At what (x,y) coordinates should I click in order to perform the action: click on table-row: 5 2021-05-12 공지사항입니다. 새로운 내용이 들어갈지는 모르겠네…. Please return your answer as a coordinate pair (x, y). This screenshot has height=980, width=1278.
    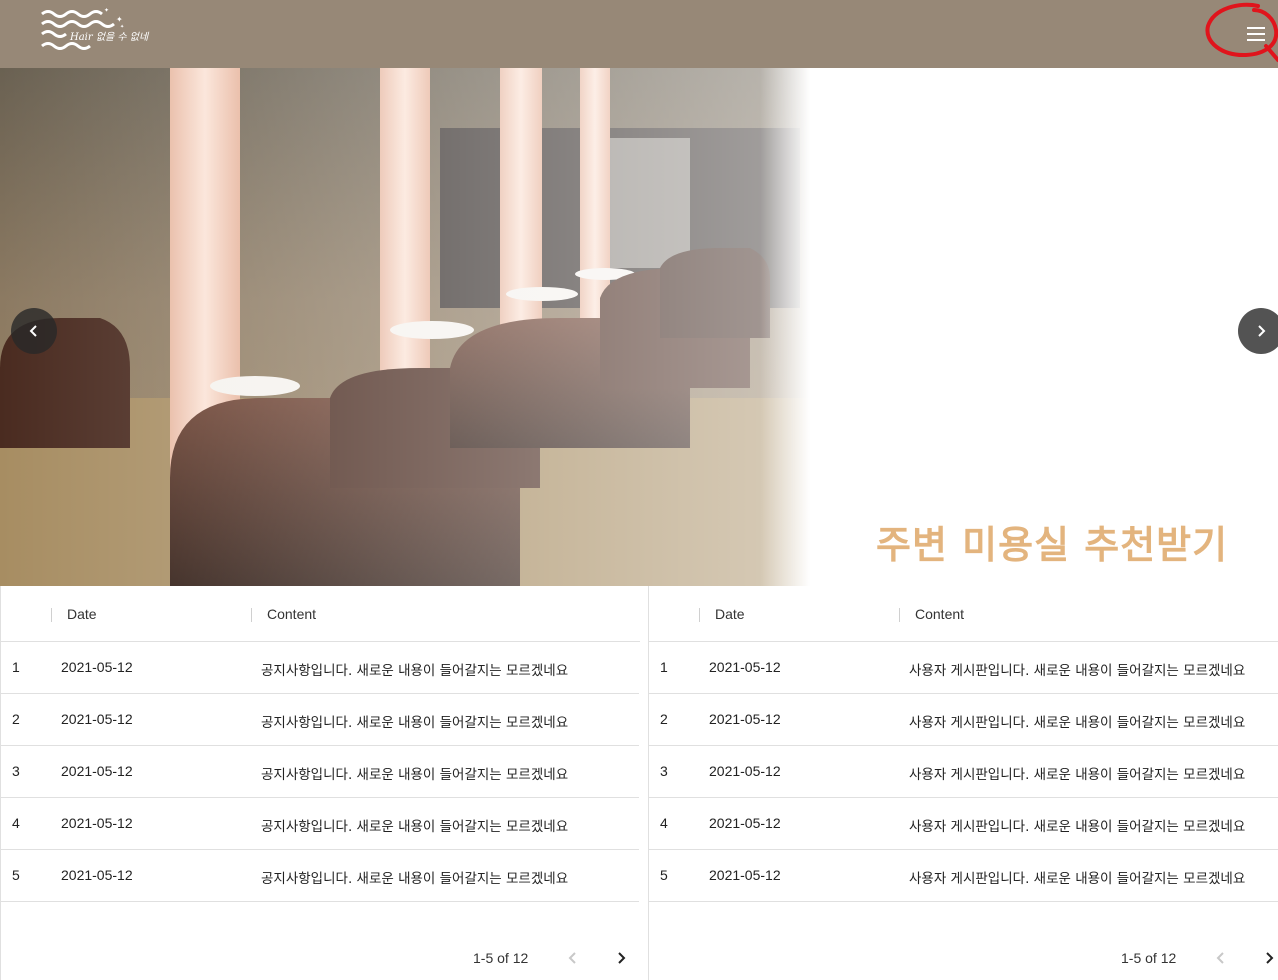
    Looking at the image, I should click on (320, 876).